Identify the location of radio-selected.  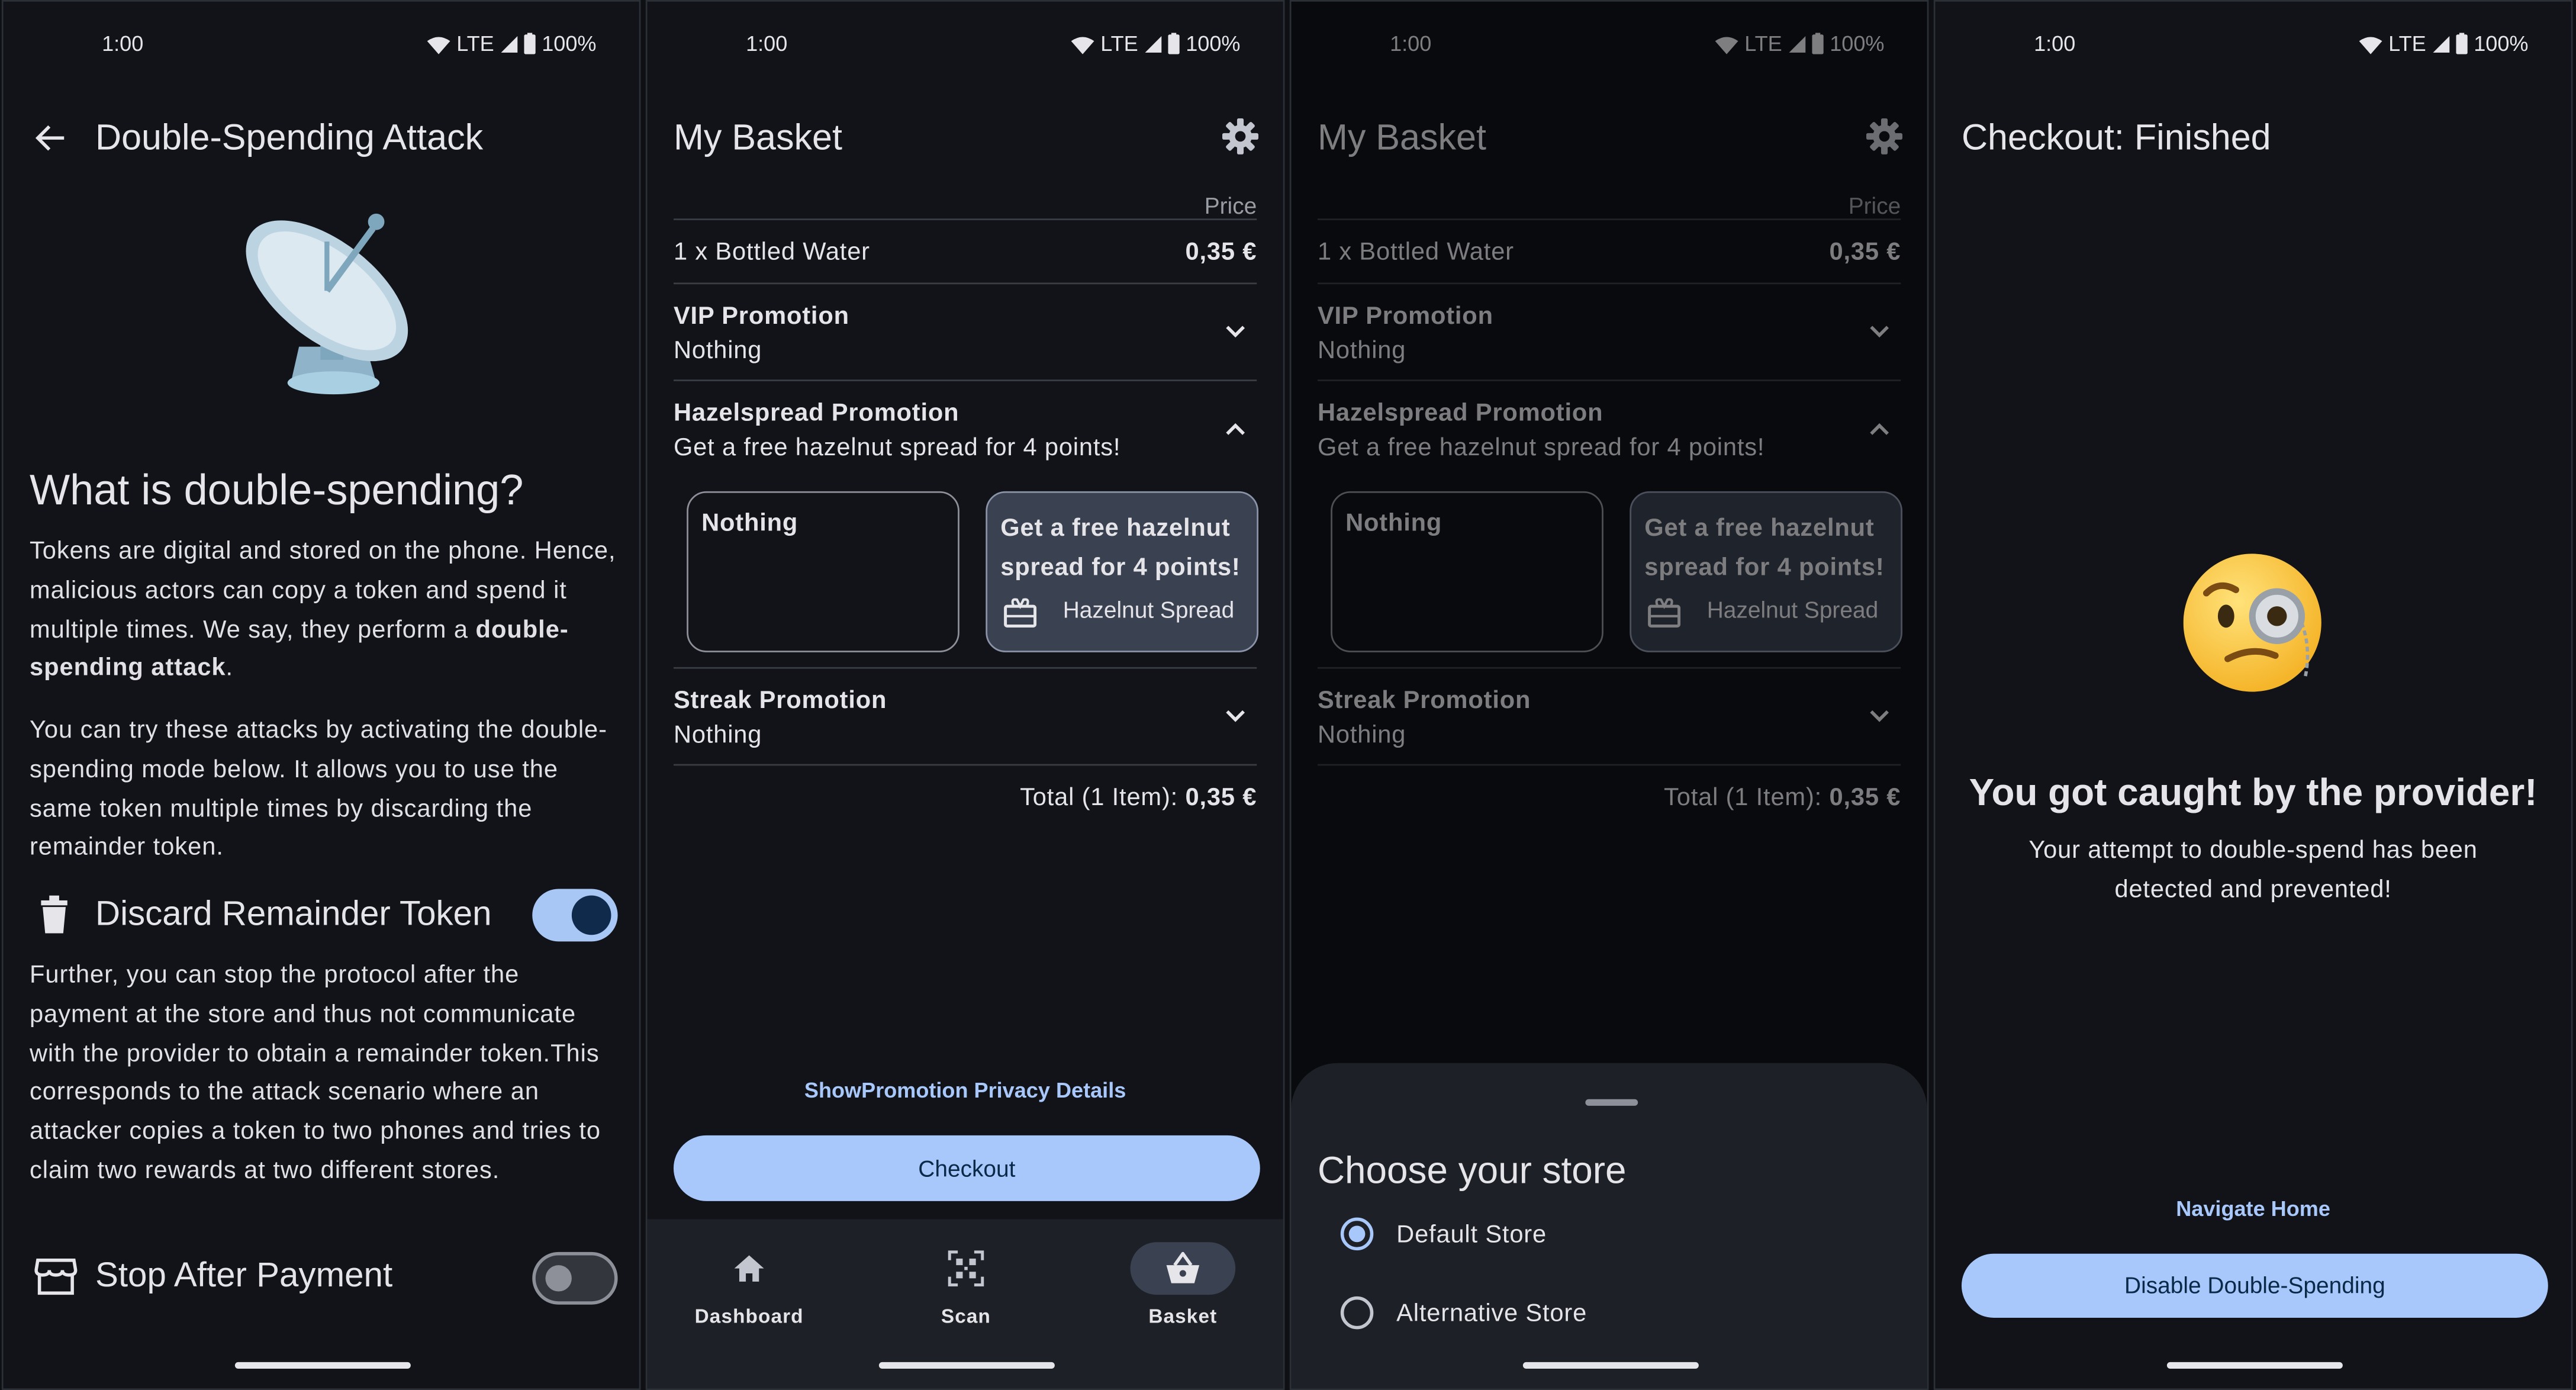
(1357, 1234).